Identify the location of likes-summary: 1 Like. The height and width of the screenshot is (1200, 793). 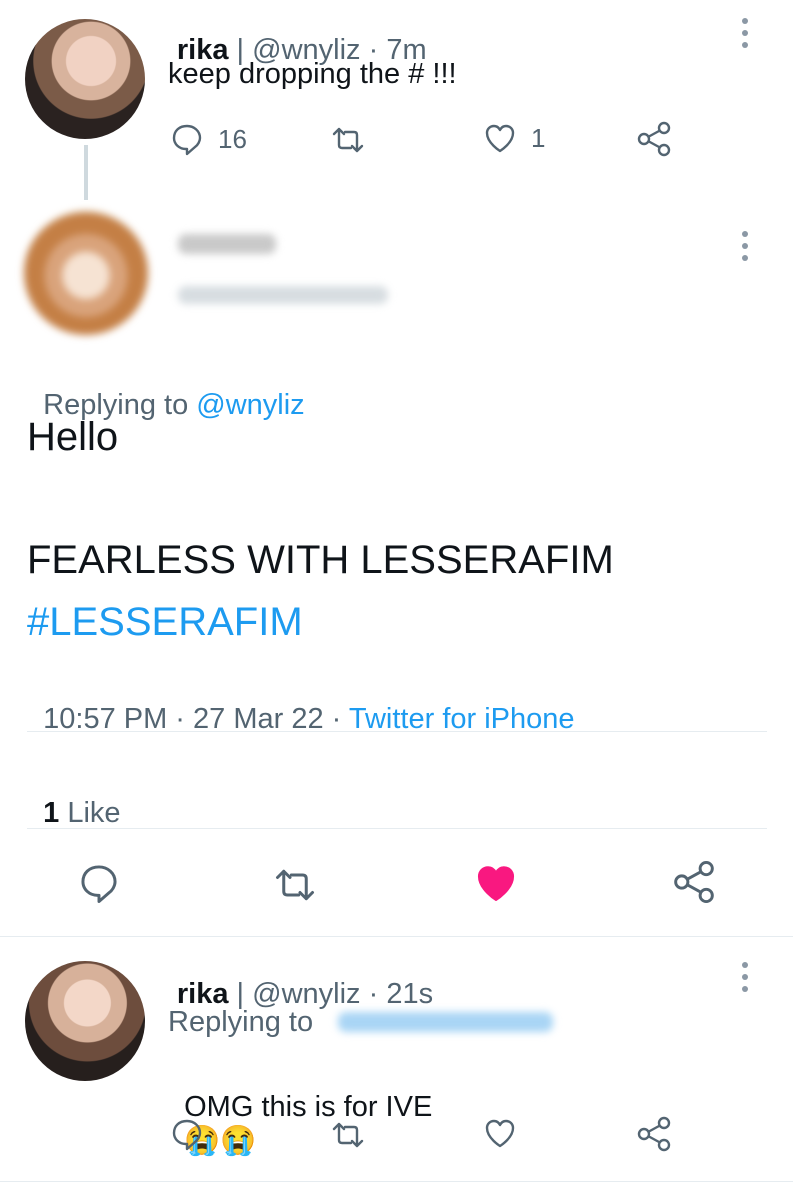
(74, 797).